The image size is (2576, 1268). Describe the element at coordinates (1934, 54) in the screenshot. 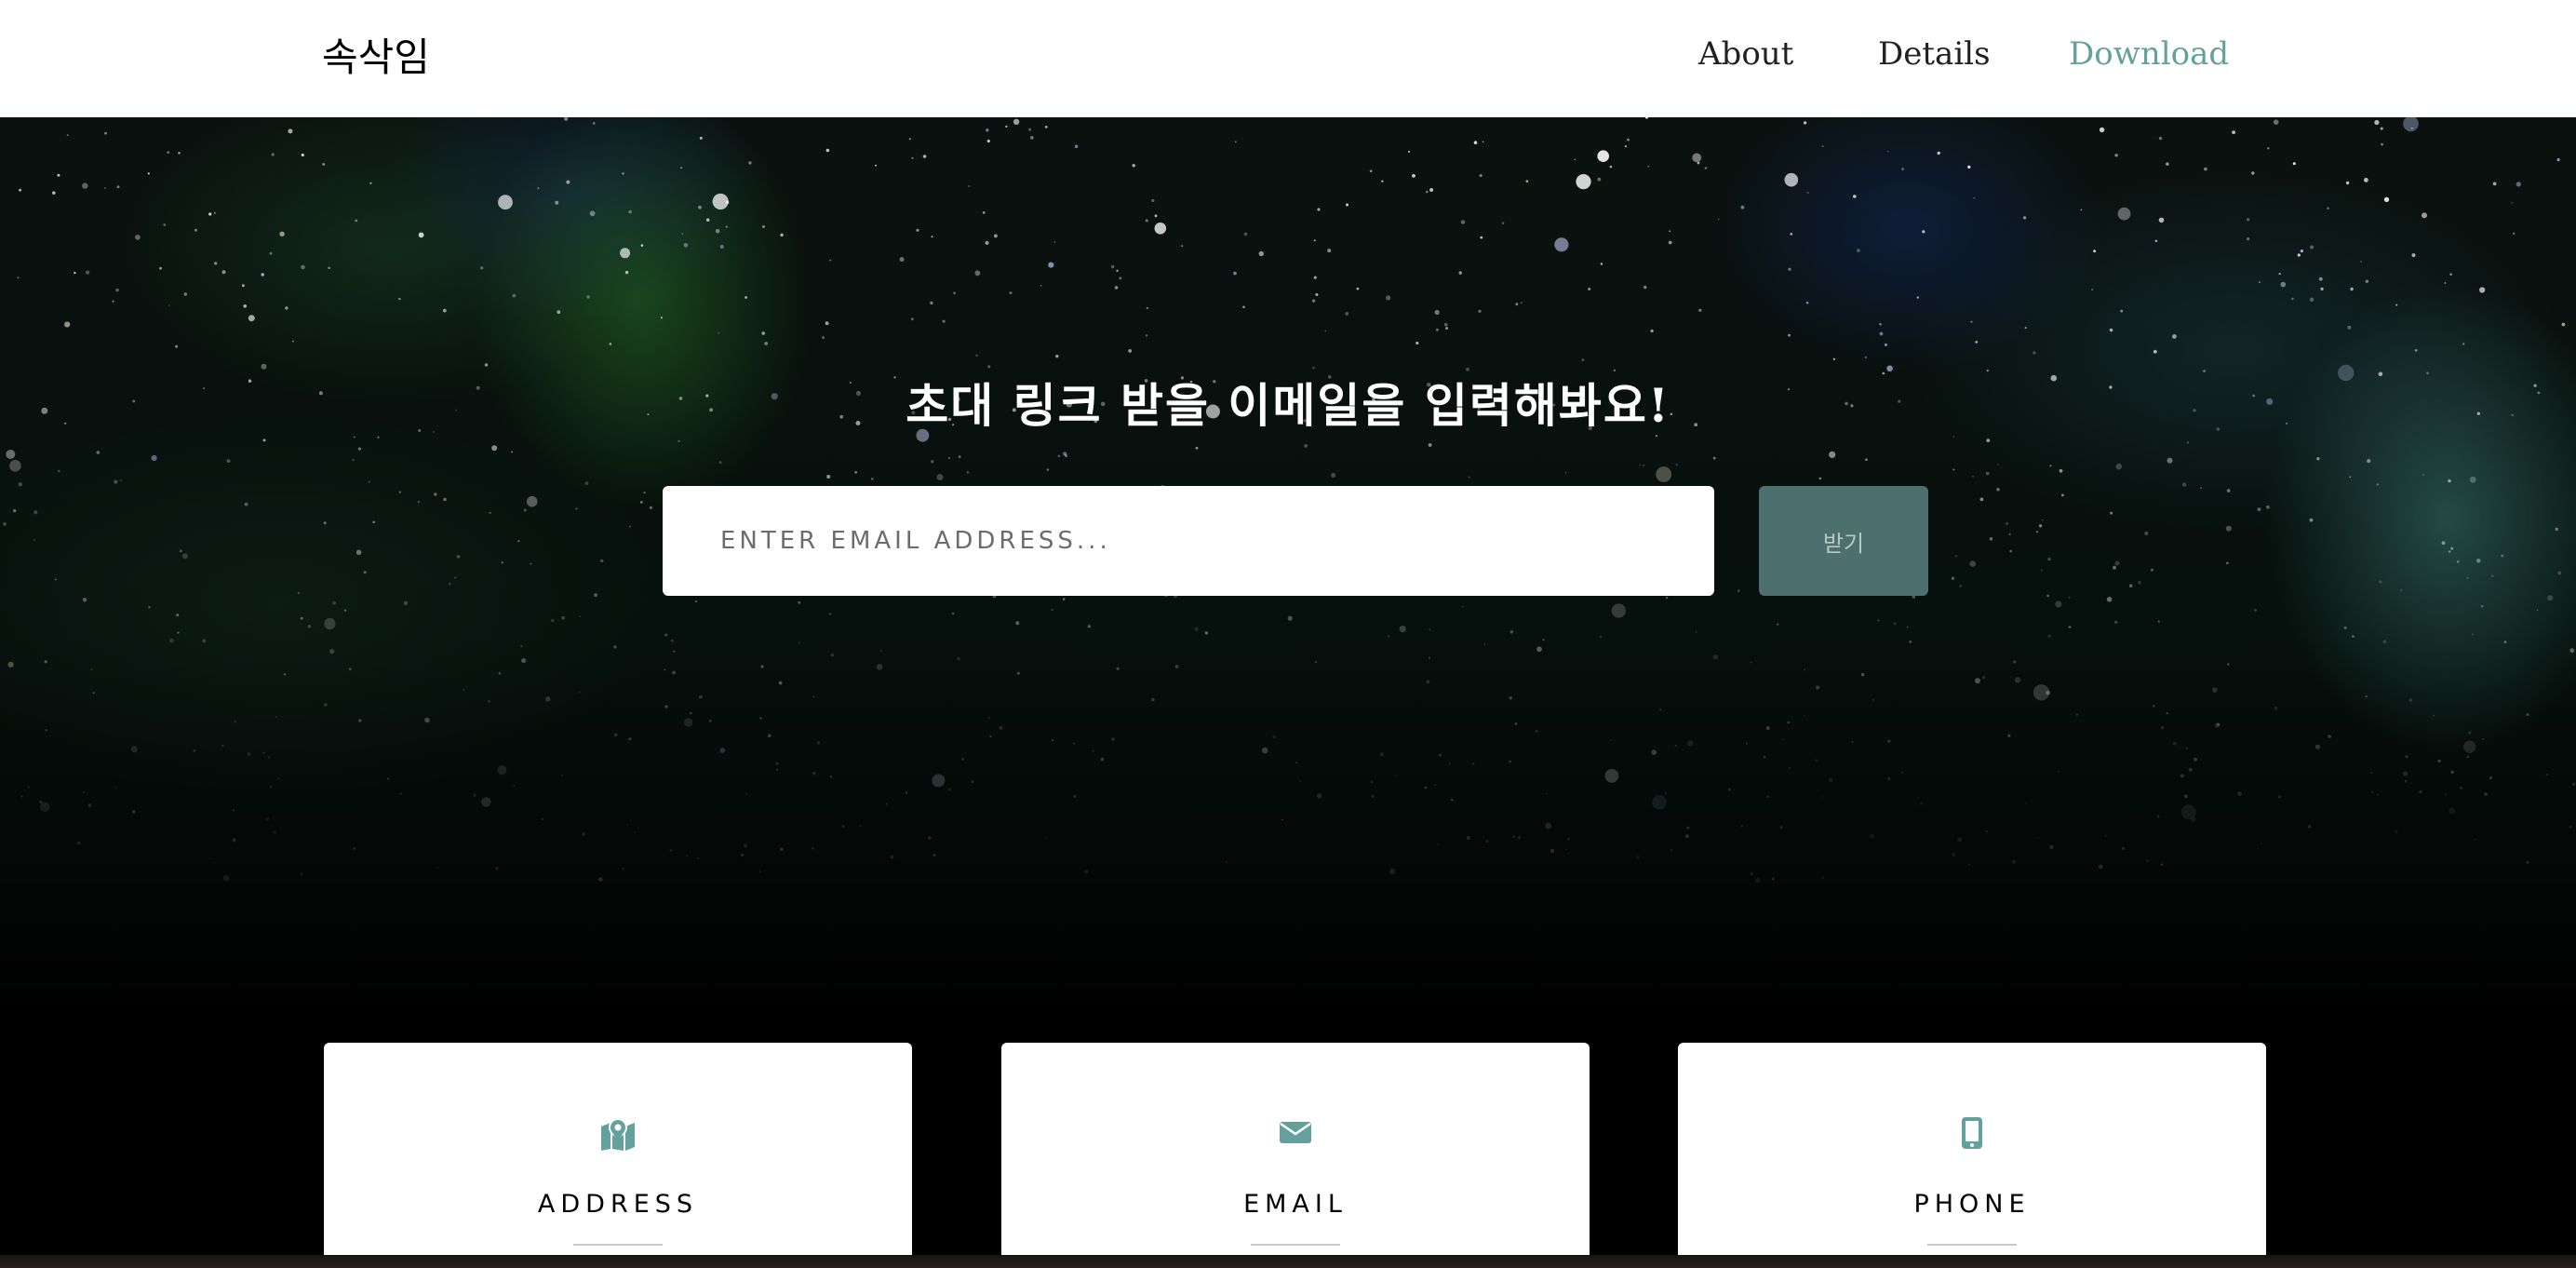

I see `nav-link-details: Details` at that location.